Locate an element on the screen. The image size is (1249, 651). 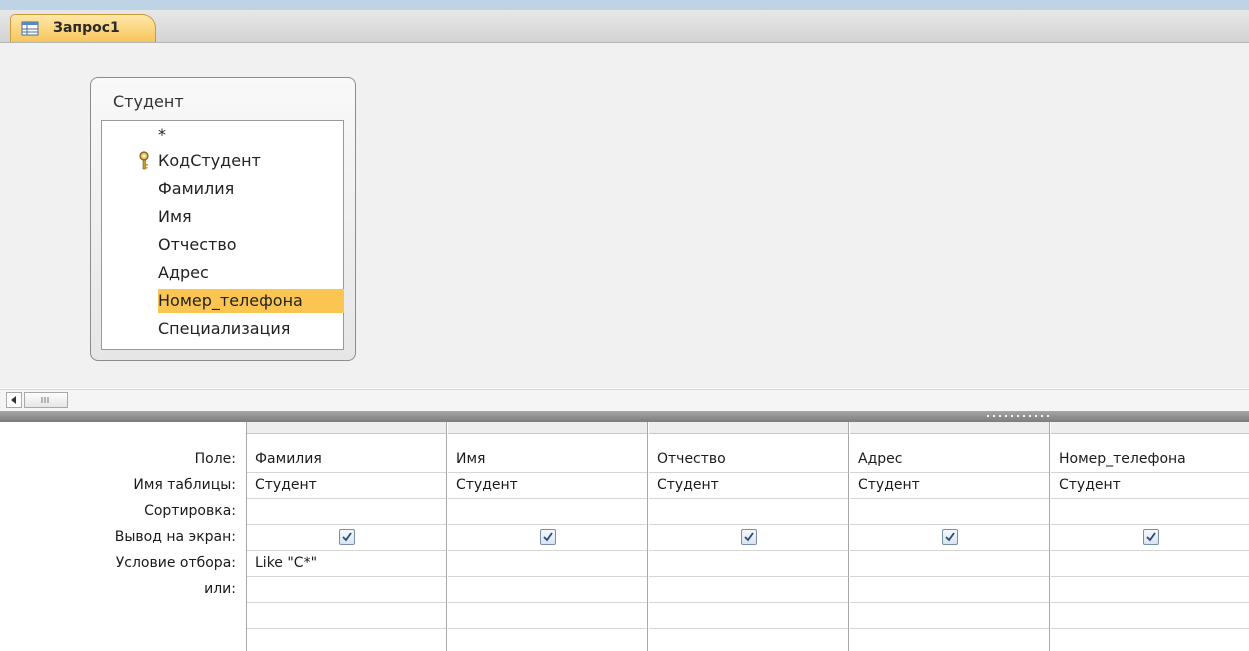
query-icon is located at coordinates (30, 28).